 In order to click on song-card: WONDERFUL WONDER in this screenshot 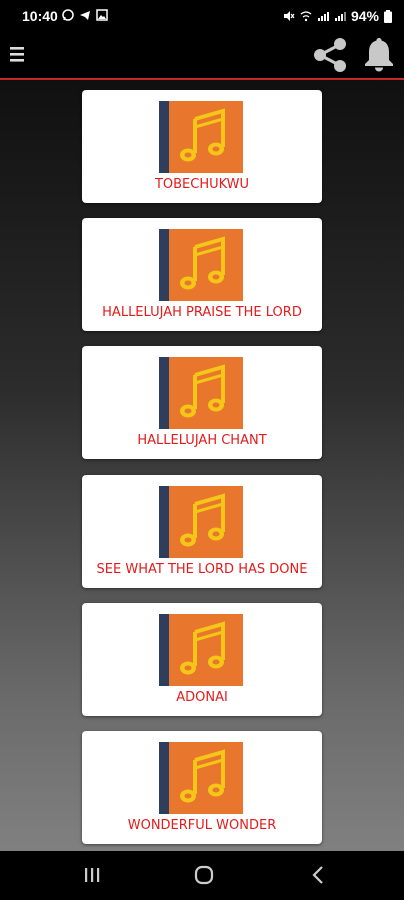, I will do `click(202, 787)`.